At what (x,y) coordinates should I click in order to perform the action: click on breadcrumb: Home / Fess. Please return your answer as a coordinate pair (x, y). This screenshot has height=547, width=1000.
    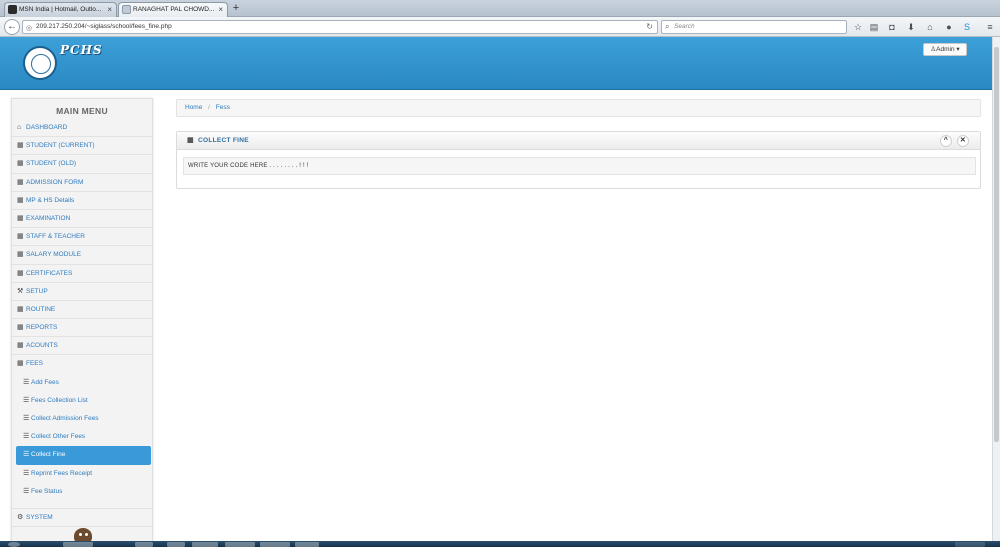
    Looking at the image, I should click on (578, 108).